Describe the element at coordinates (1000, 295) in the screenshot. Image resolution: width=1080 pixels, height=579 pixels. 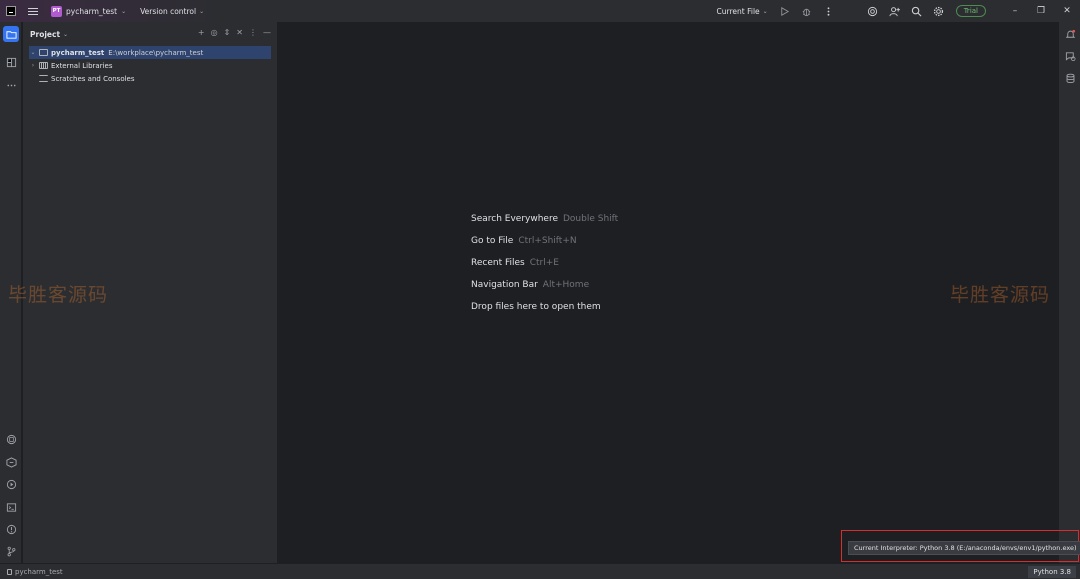
I see `watermark-right: 毕胜客源码` at that location.